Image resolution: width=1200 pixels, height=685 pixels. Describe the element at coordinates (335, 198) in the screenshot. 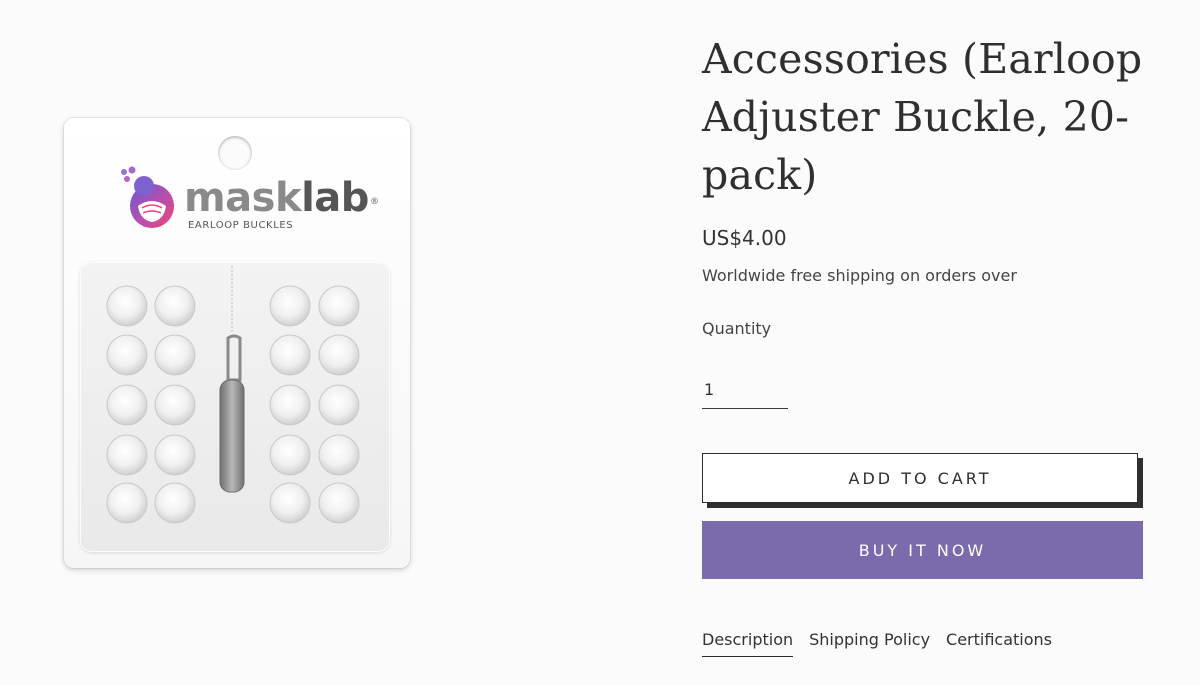

I see `brand-name-lab: lab` at that location.